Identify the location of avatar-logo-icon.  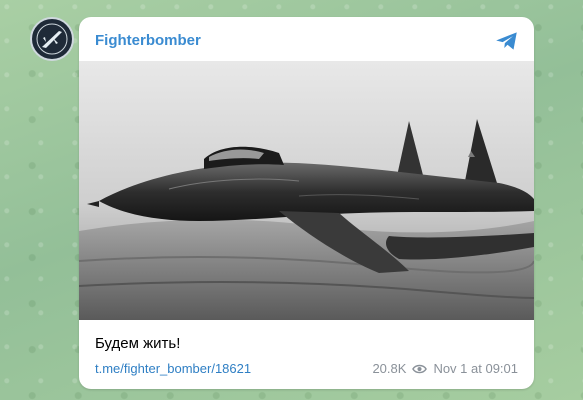
(52, 39).